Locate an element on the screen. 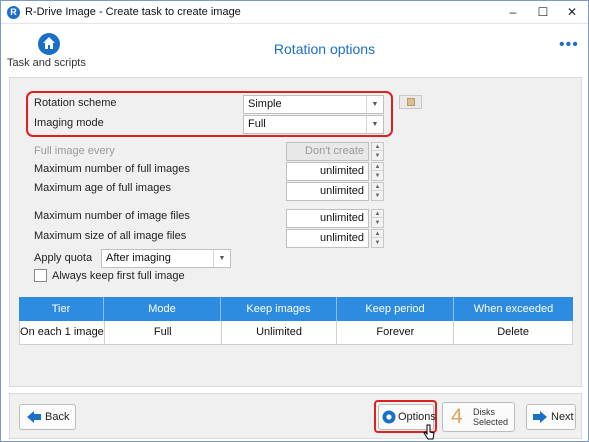 The height and width of the screenshot is (442, 589). table-cell: Full is located at coordinates (163, 332).